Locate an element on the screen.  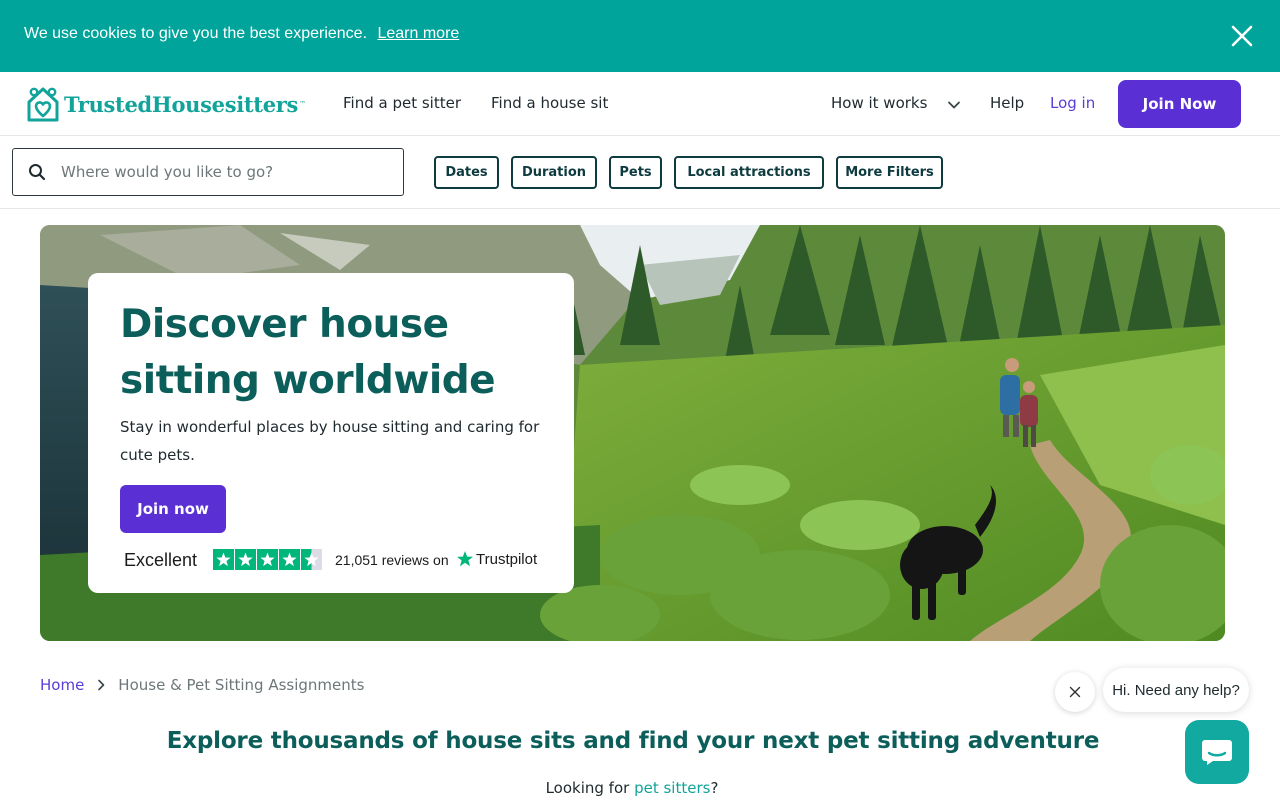
trustpilot-widget: Excellent 21,051 reviews on Trustpilot is located at coordinates (334, 560).